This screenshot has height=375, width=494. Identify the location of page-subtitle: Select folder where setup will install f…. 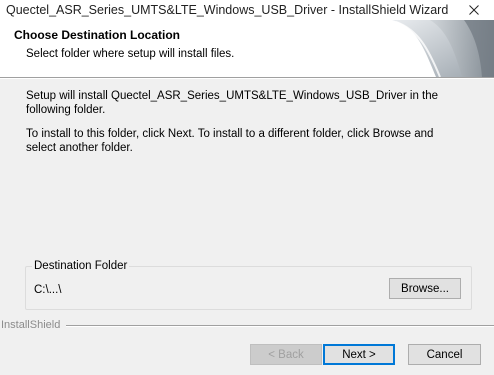
(130, 54).